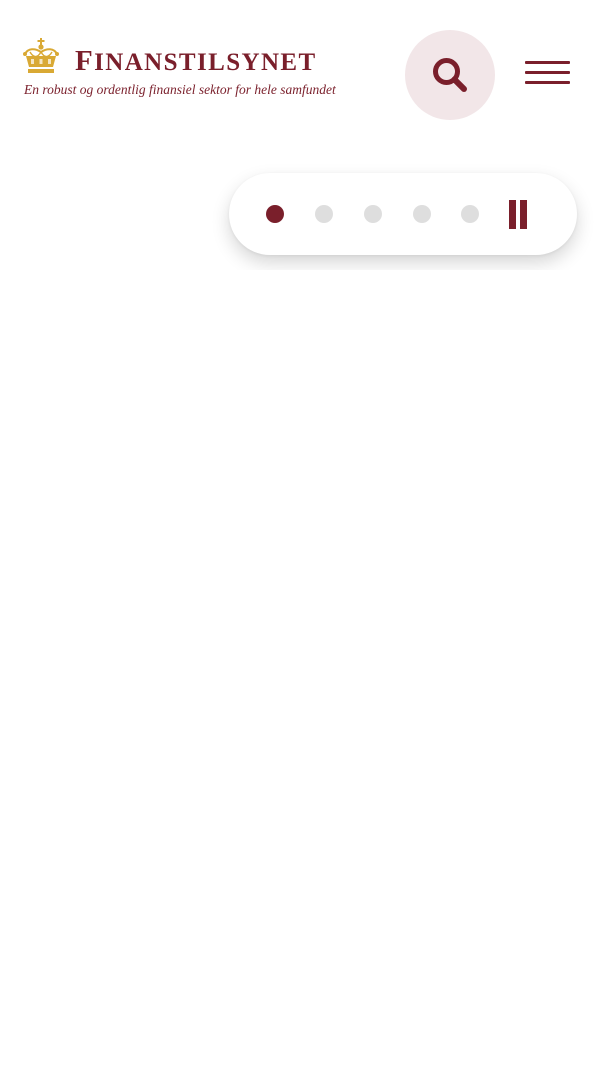  Describe the element at coordinates (41, 55) in the screenshot. I see `crown-icon` at that location.